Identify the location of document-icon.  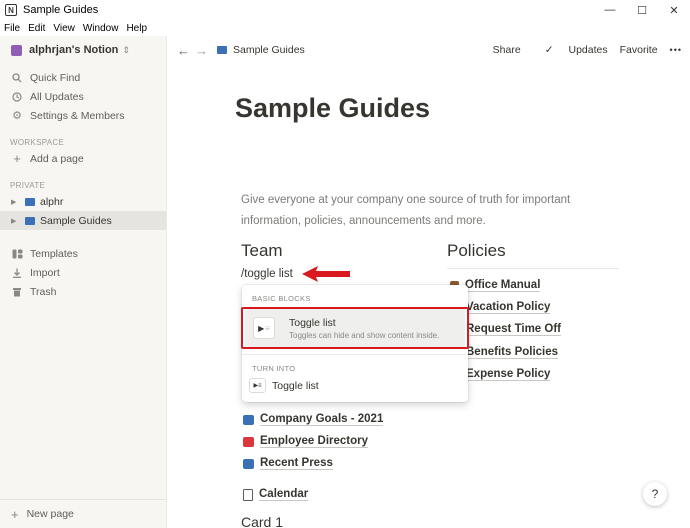
(248, 494).